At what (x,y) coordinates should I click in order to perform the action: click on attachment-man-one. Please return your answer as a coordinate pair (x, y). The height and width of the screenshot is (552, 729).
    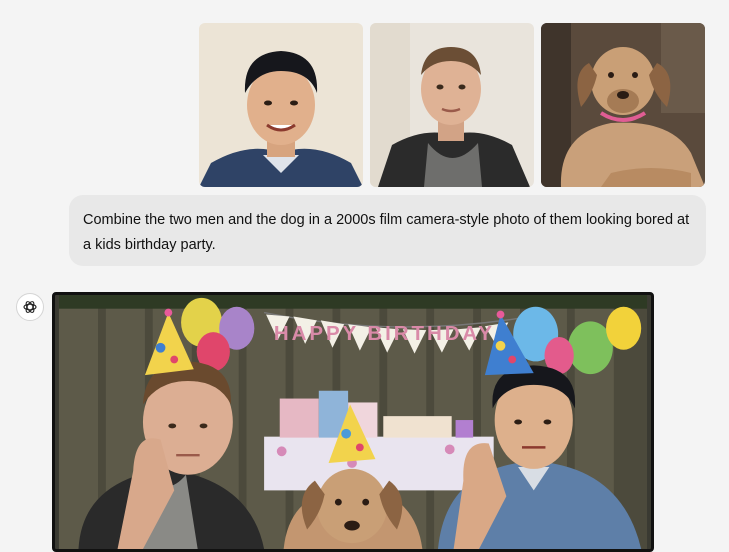
    Looking at the image, I should click on (281, 105).